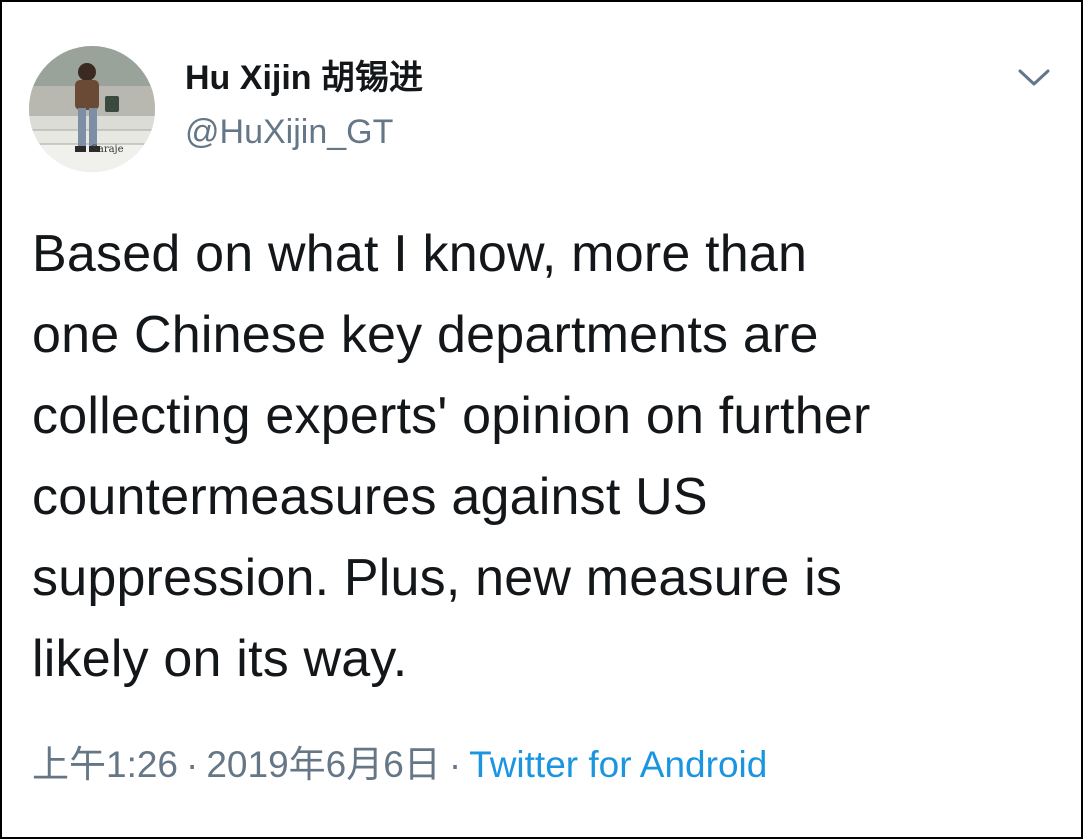 This screenshot has height=839, width=1083. I want to click on display-name: Hu Xijin 胡锡进, so click(304, 78).